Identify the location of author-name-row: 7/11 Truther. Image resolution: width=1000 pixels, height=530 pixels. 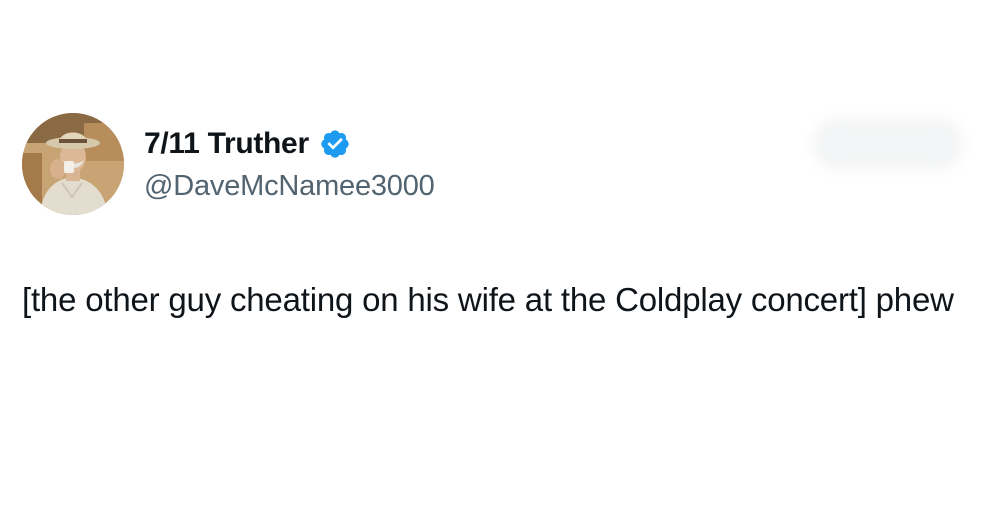
(247, 144).